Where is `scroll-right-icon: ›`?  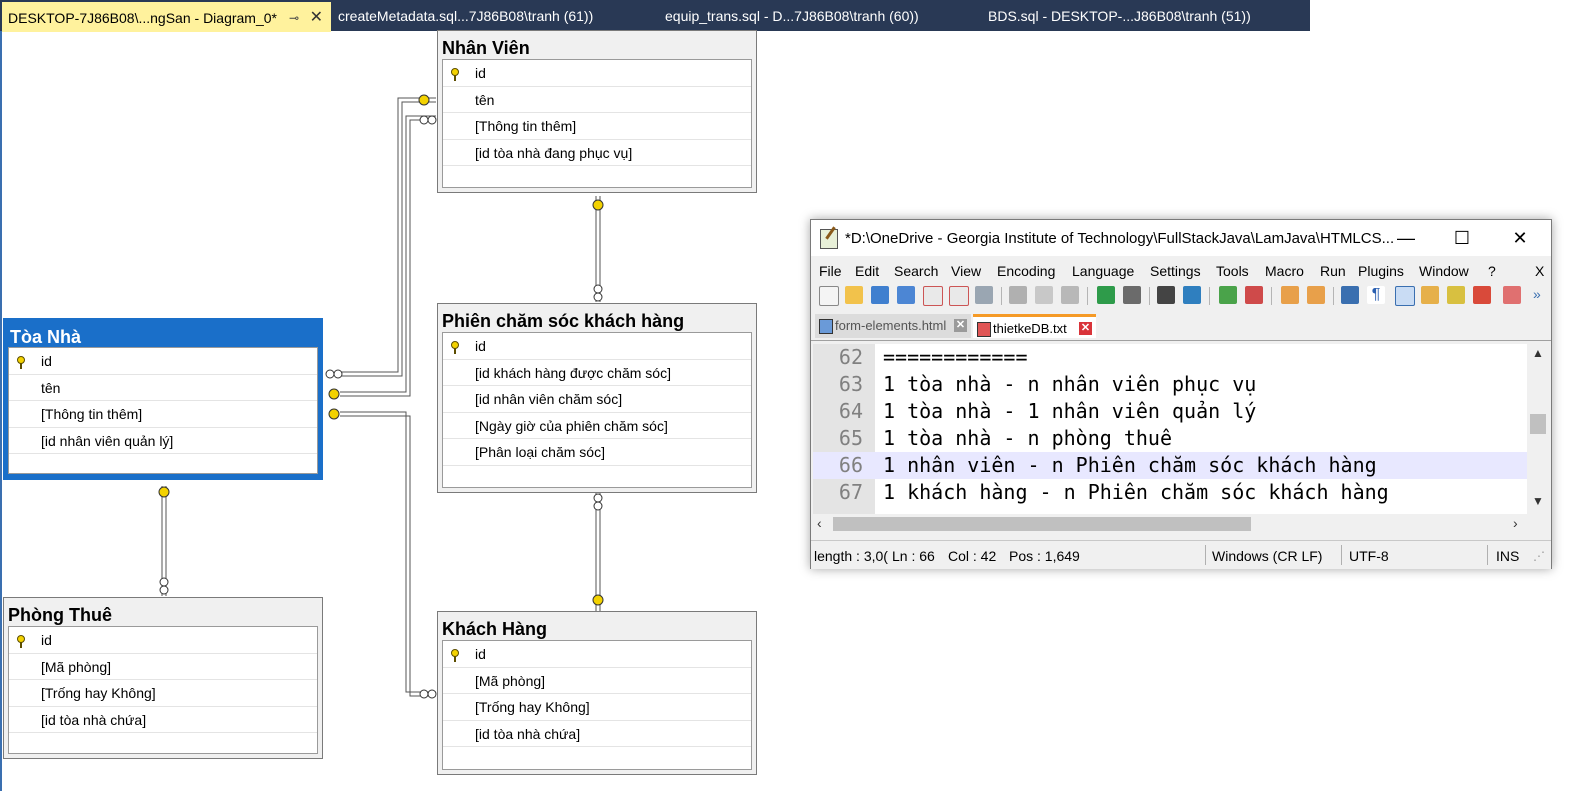 scroll-right-icon: › is located at coordinates (1515, 523).